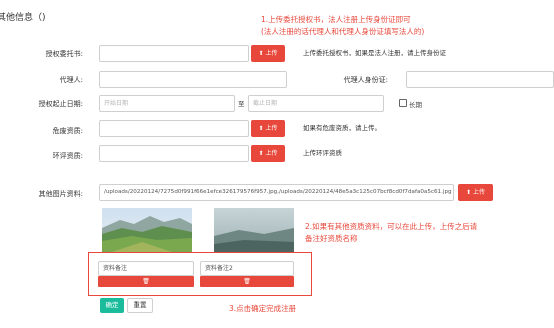  I want to click on auth-letter-upload-button: ⬆ 上传, so click(268, 53).